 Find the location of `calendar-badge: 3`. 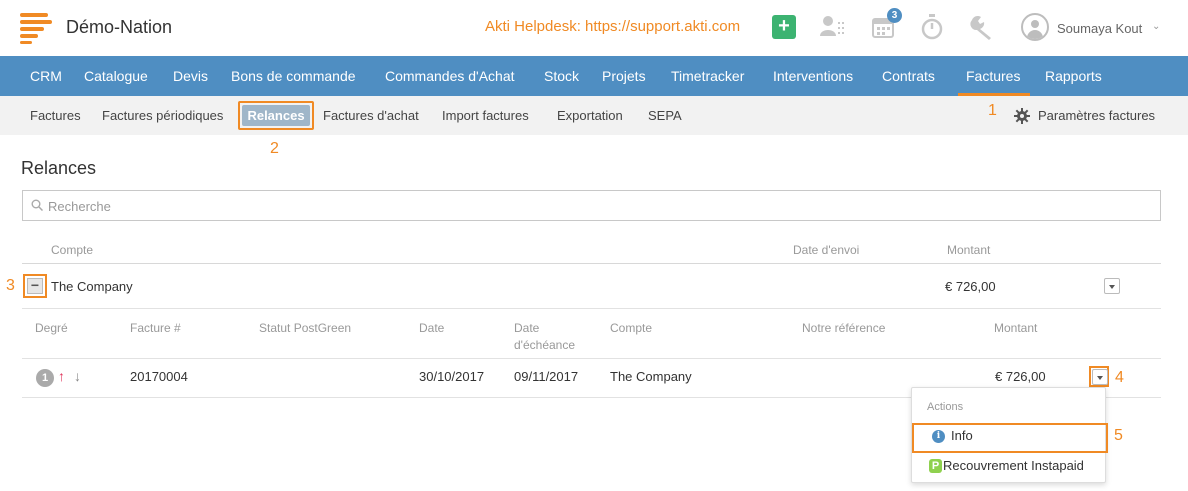

calendar-badge: 3 is located at coordinates (894, 15).